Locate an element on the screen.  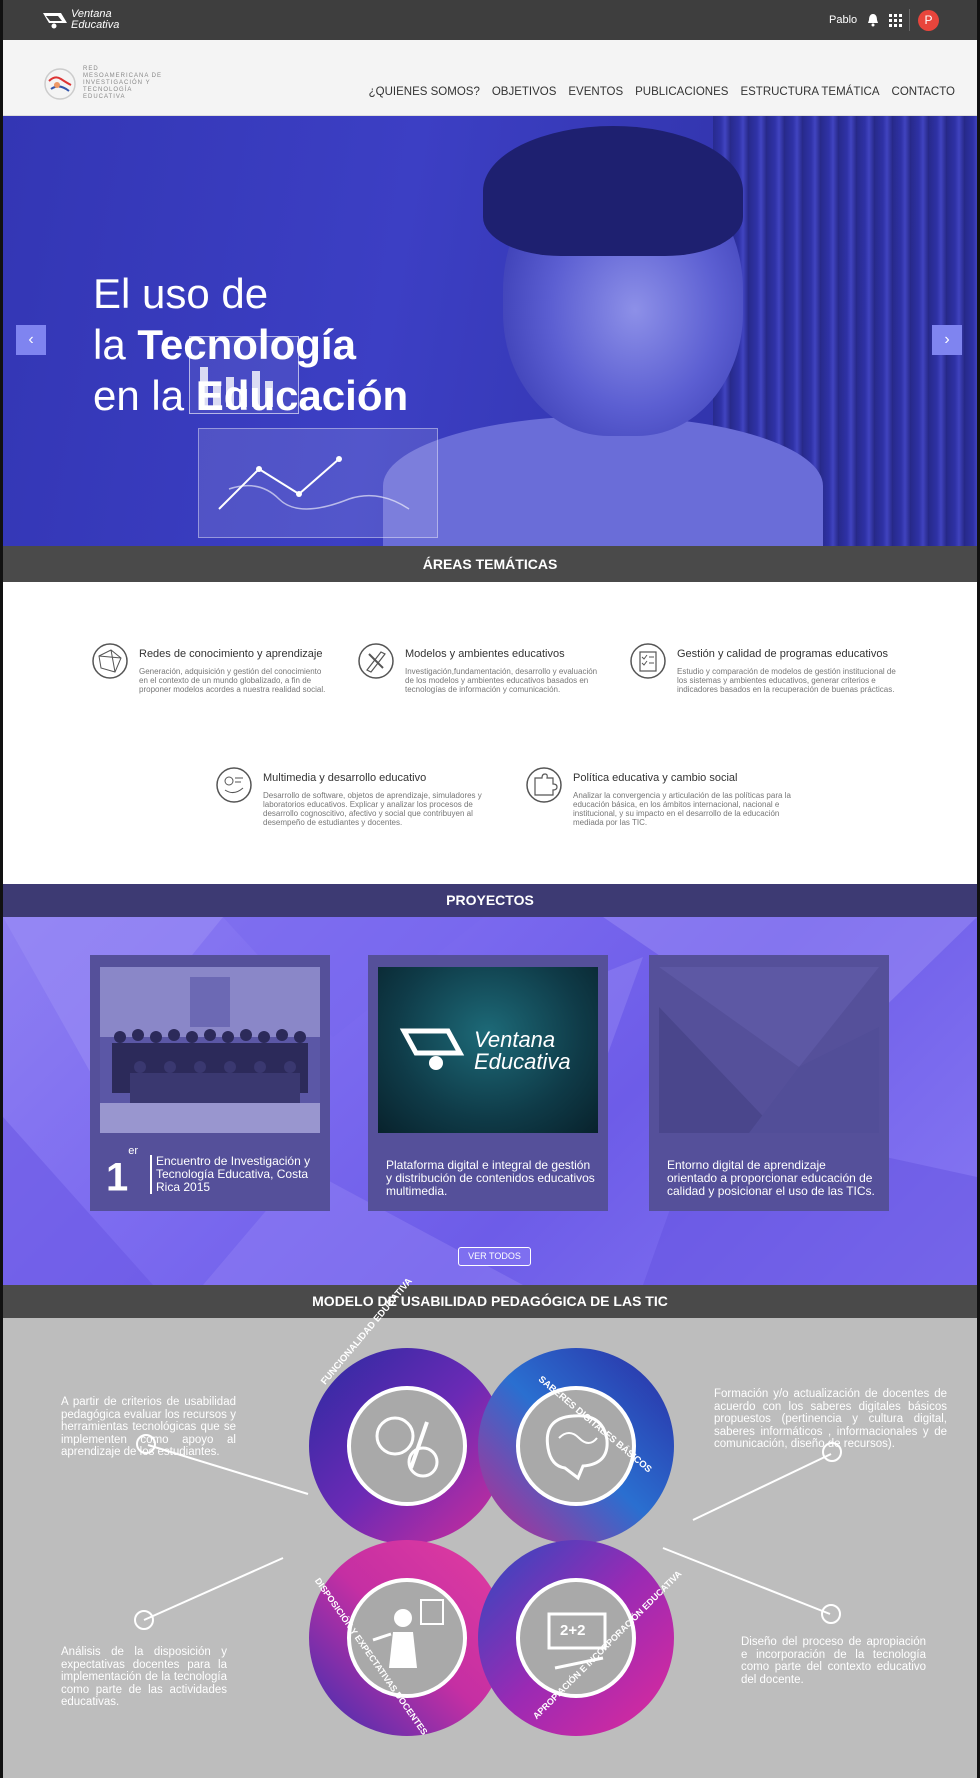
bell-icon is located at coordinates (873, 20).